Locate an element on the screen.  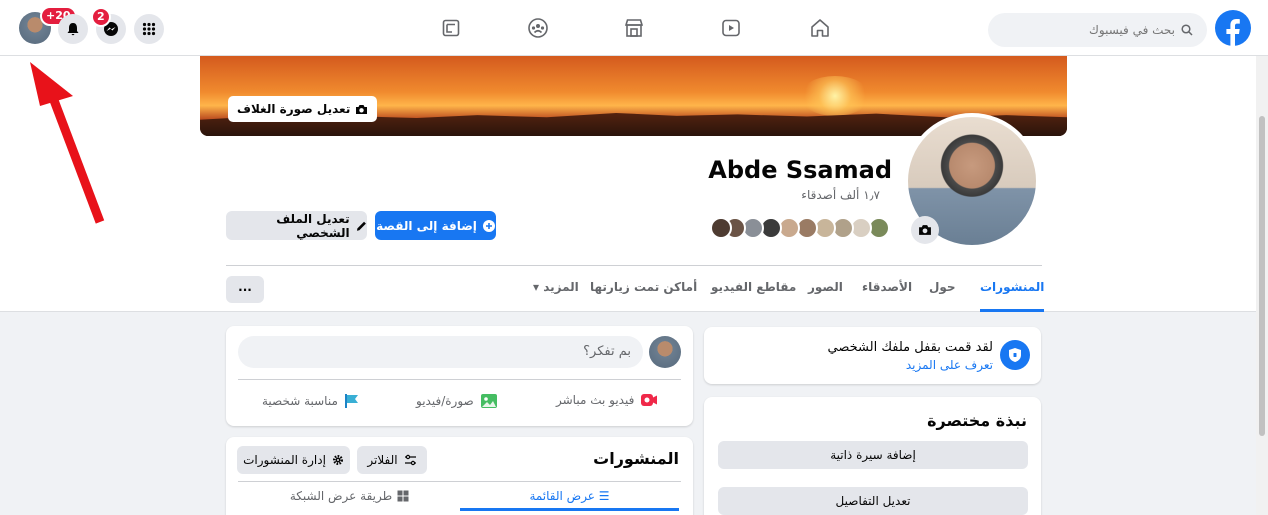
edit-cover-button: تعديل صورة الغلاف is located at coordinates (303, 109).